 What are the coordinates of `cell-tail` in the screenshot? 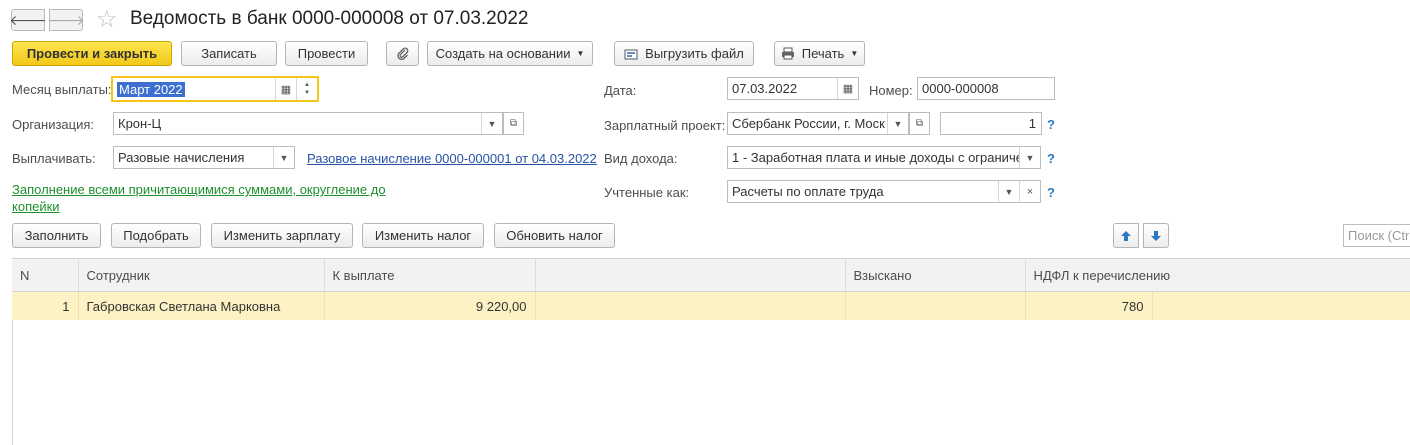 It's located at (1281, 305).